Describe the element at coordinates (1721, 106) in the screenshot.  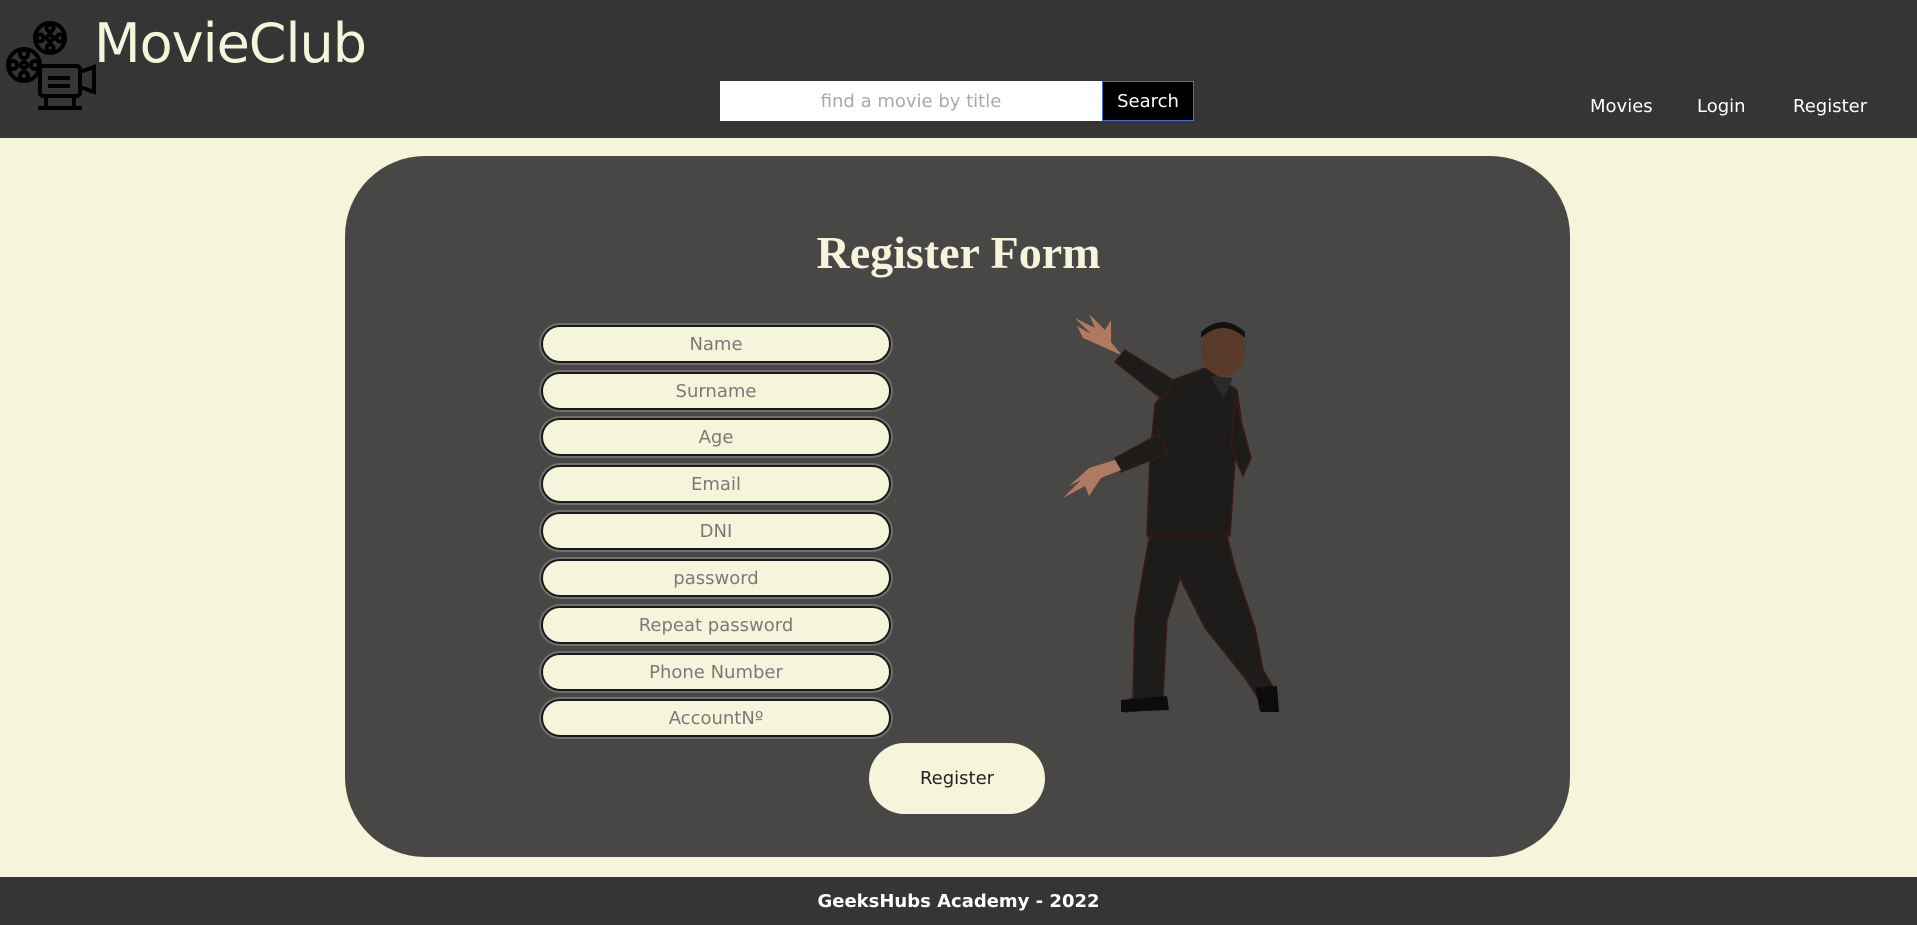
I see `nav-login-link: Login` at that location.